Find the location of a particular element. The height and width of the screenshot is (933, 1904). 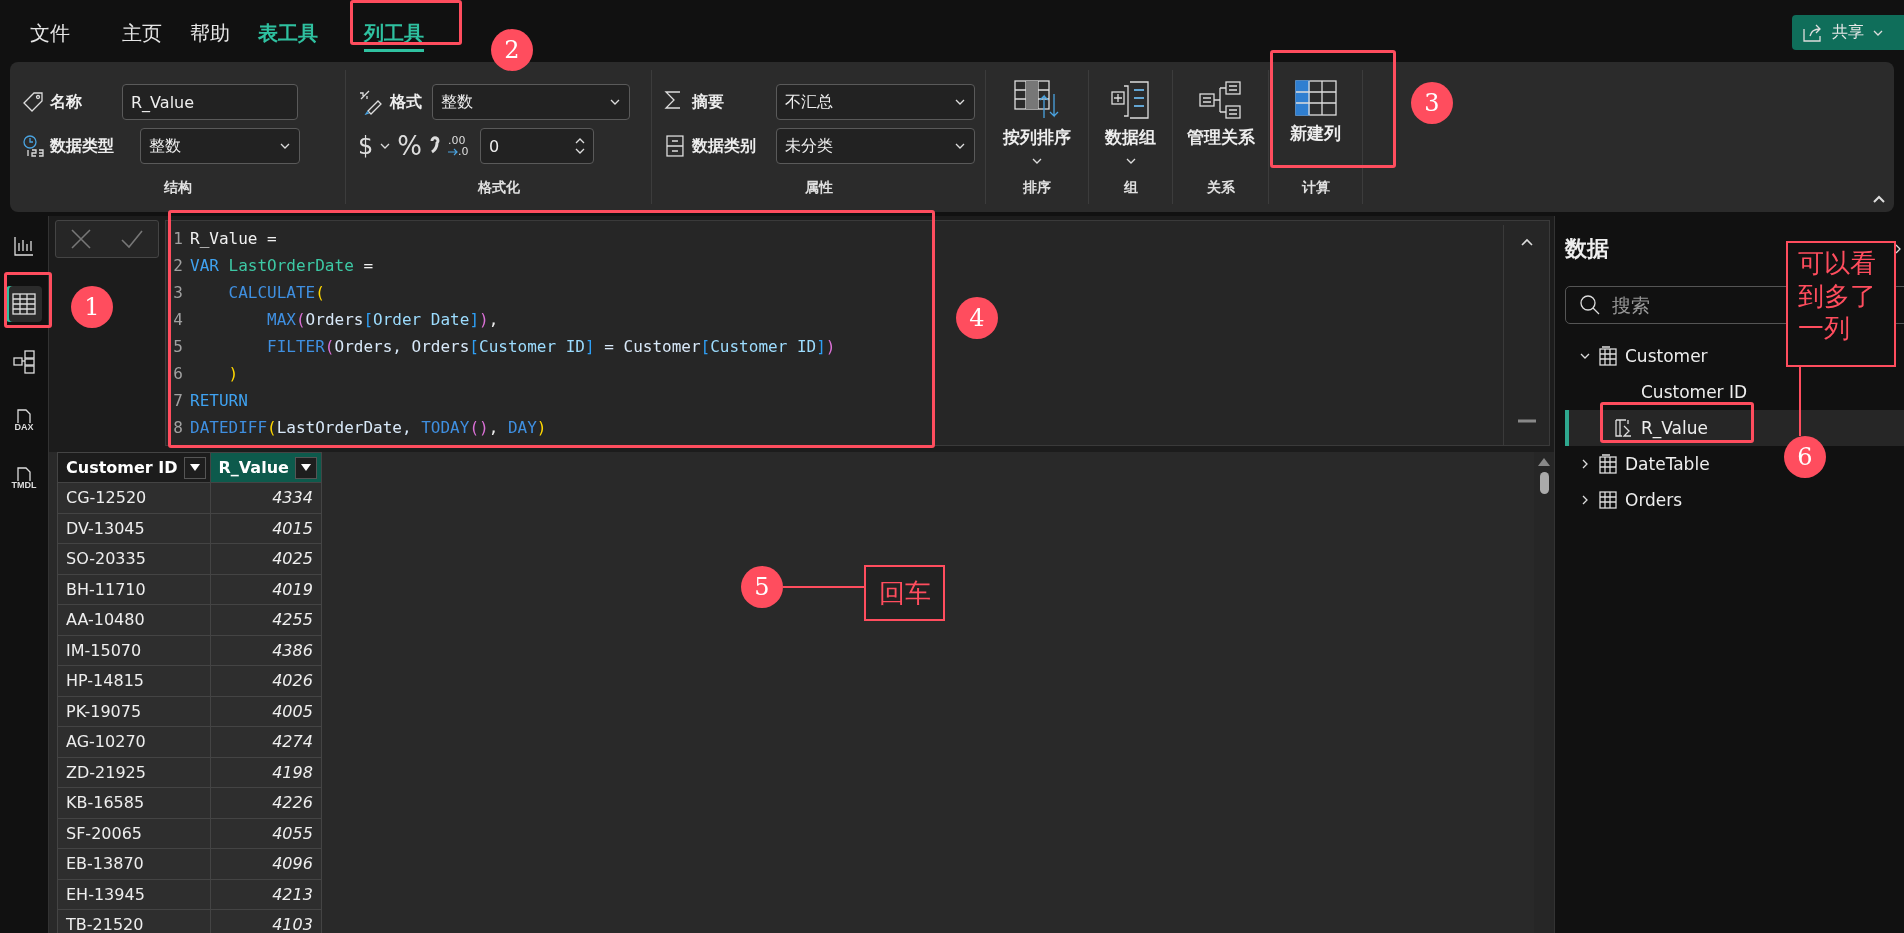

column-header: Customer ID is located at coordinates (133, 467).